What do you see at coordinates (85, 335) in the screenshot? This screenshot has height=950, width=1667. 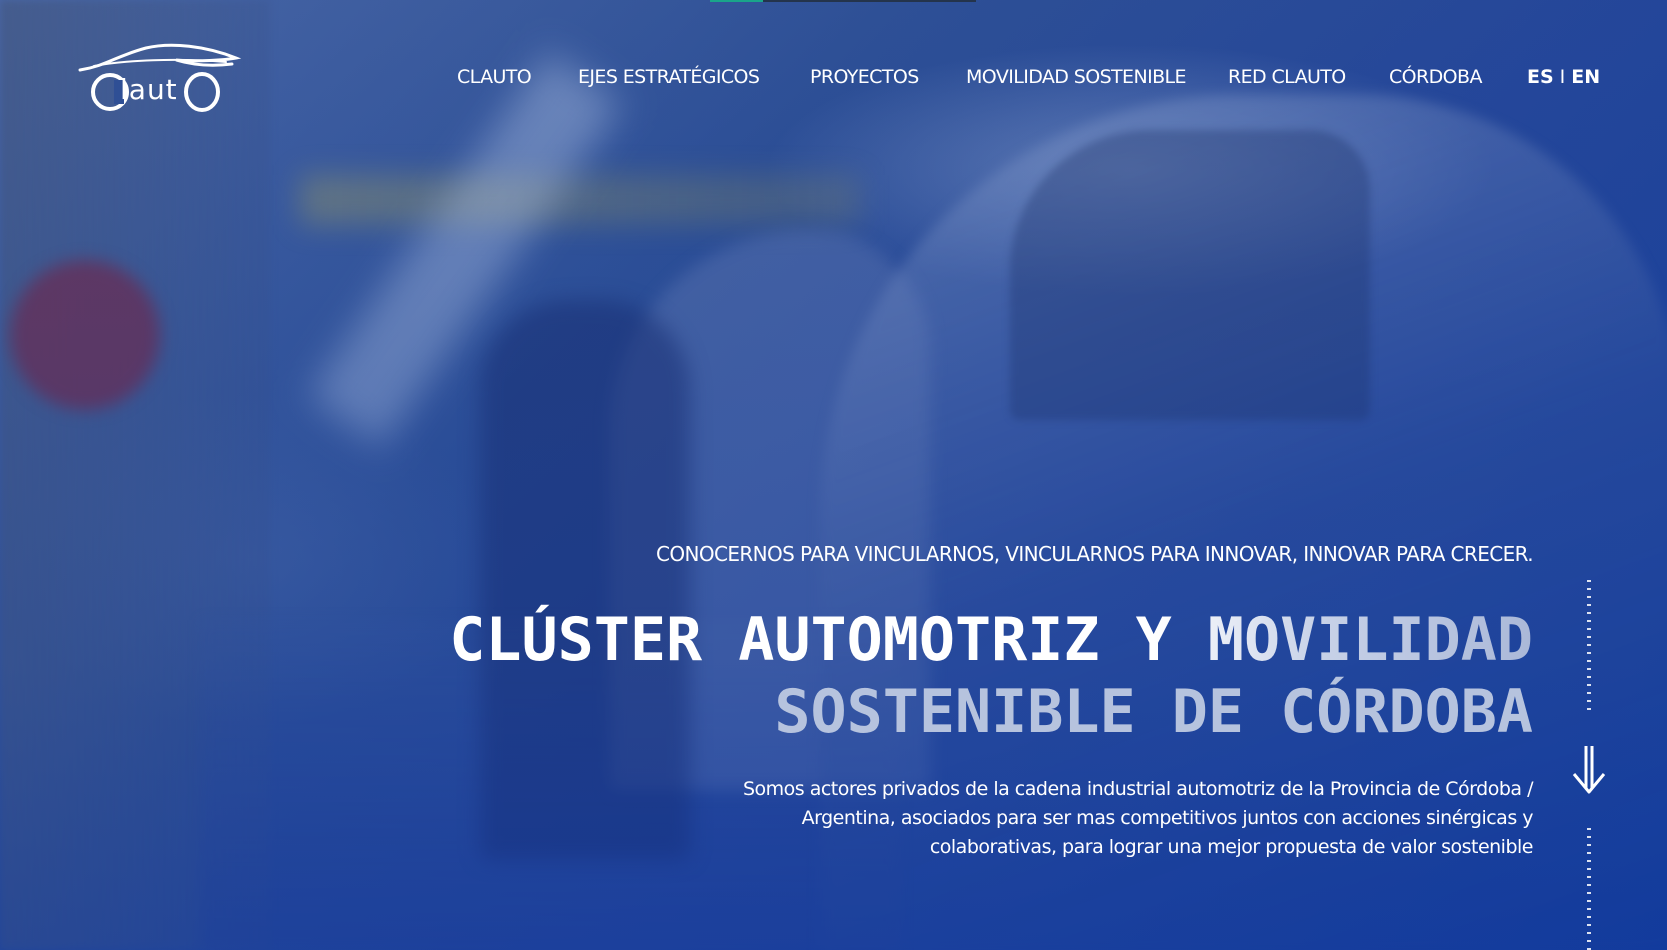 I see `background-red-object` at bounding box center [85, 335].